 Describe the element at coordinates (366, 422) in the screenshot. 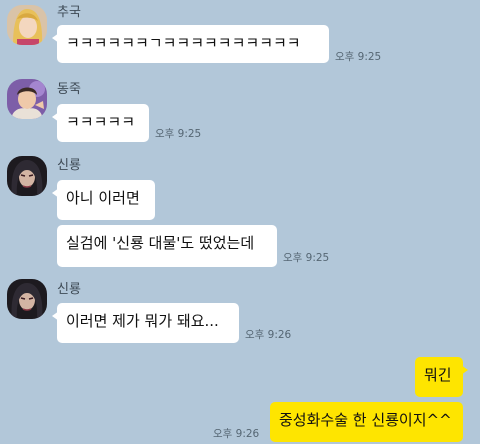

I see `my-message-bubble: 중성화수술 한 신룡이지^^` at that location.